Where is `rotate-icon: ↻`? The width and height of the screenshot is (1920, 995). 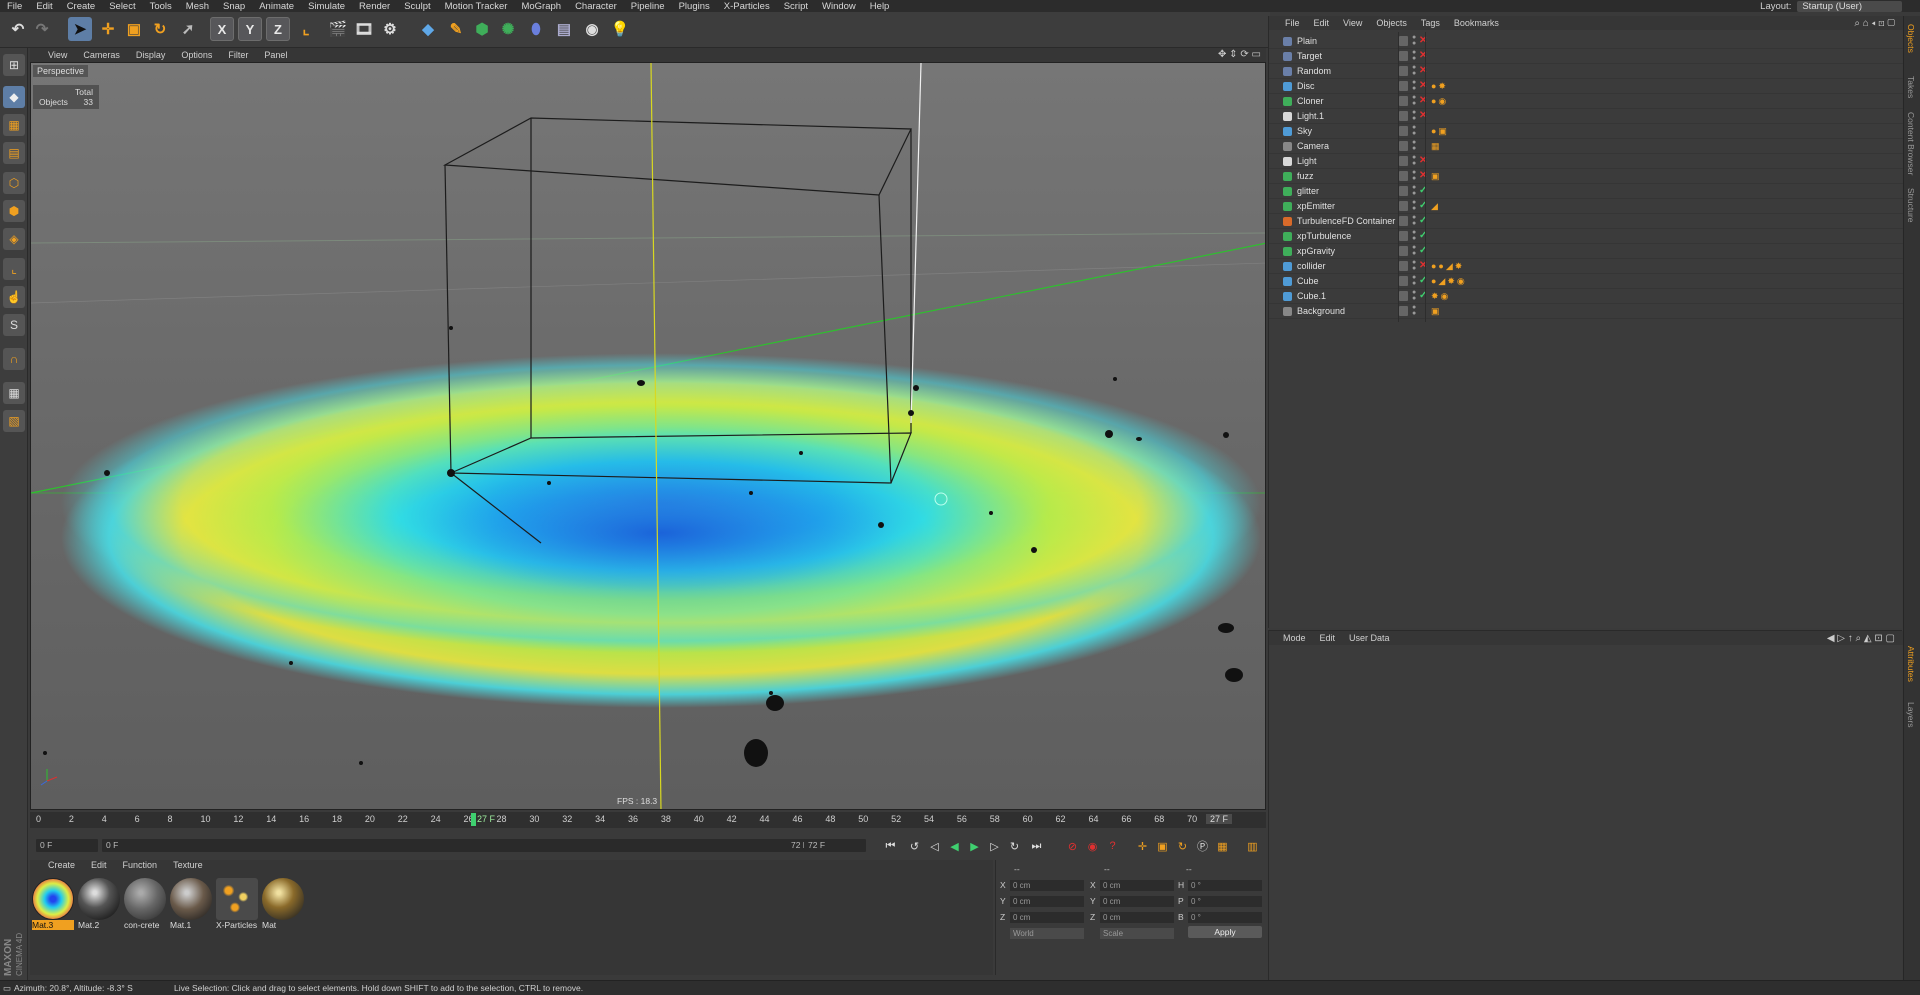 rotate-icon: ↻ is located at coordinates (160, 29).